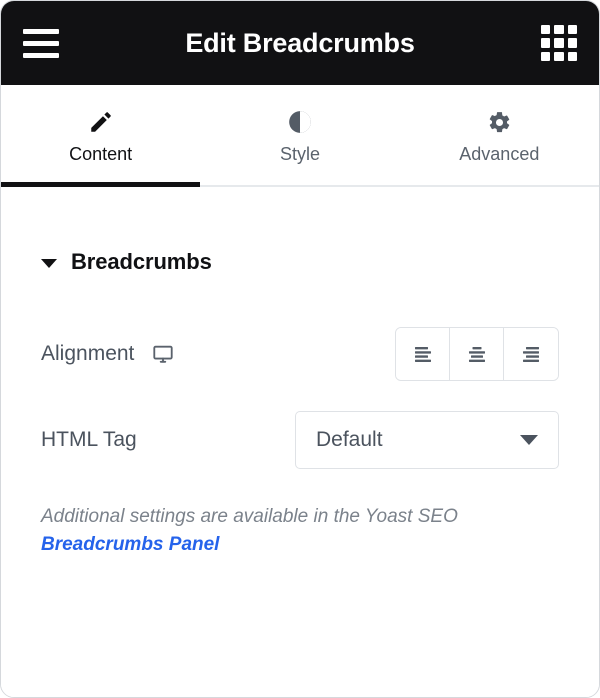  What do you see at coordinates (130, 544) in the screenshot?
I see `breadcrumbs-panel-link: Breadcrumbs Panel` at bounding box center [130, 544].